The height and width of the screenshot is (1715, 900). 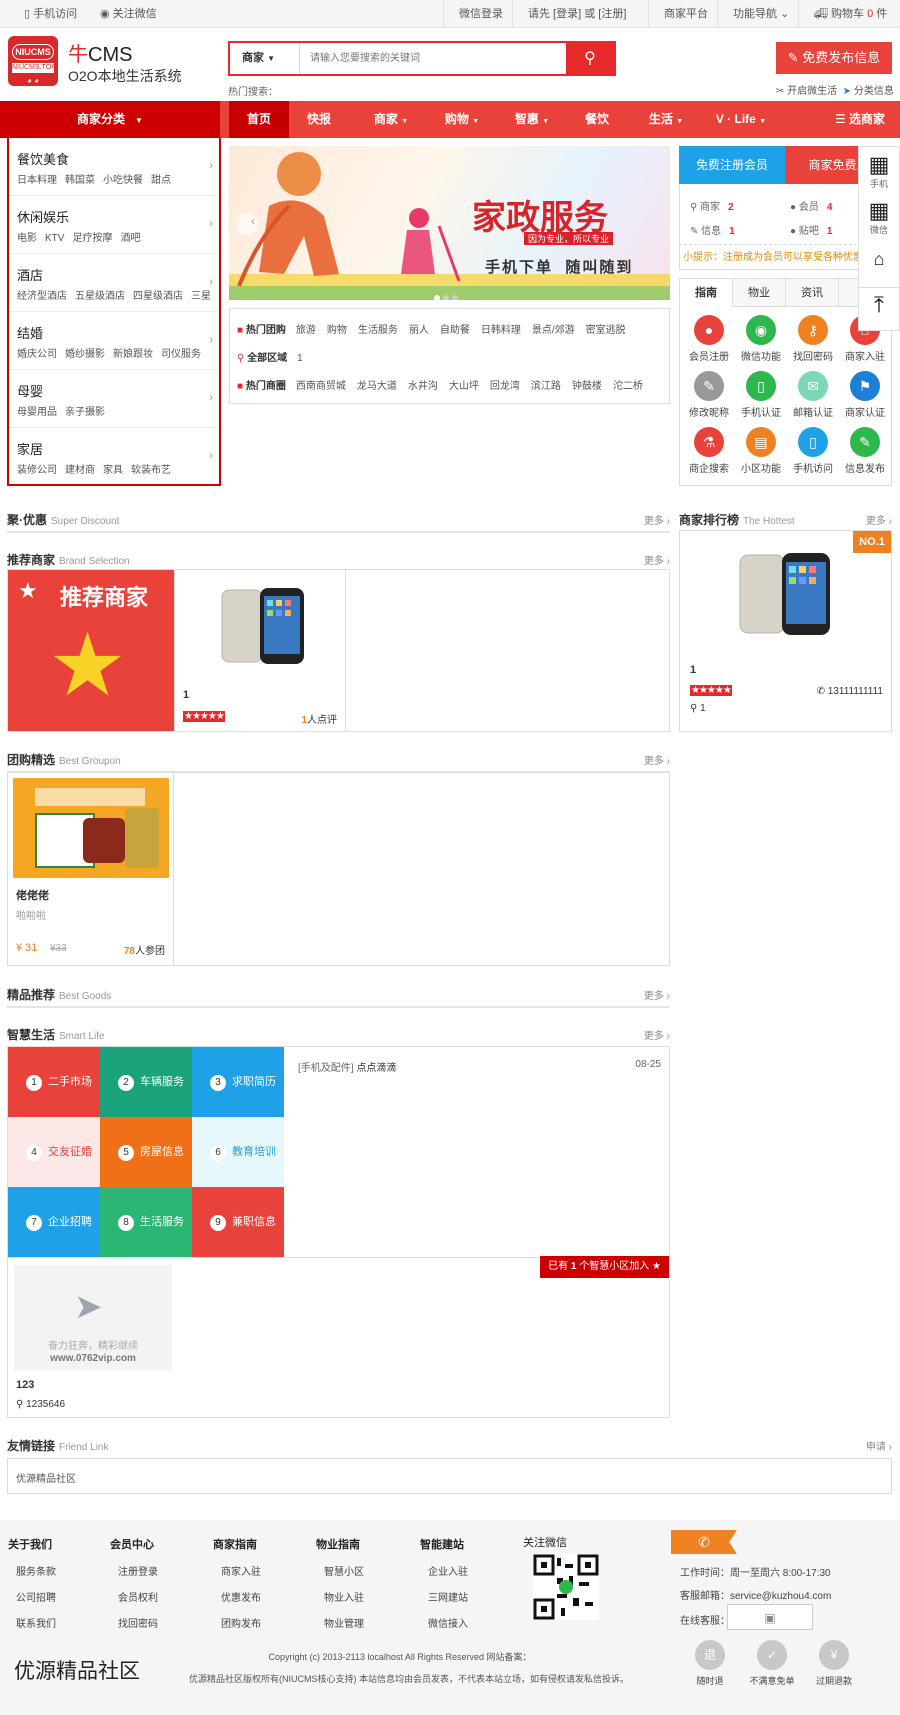 I want to click on footer-link: 会员权利, so click(x=155, y=1596).